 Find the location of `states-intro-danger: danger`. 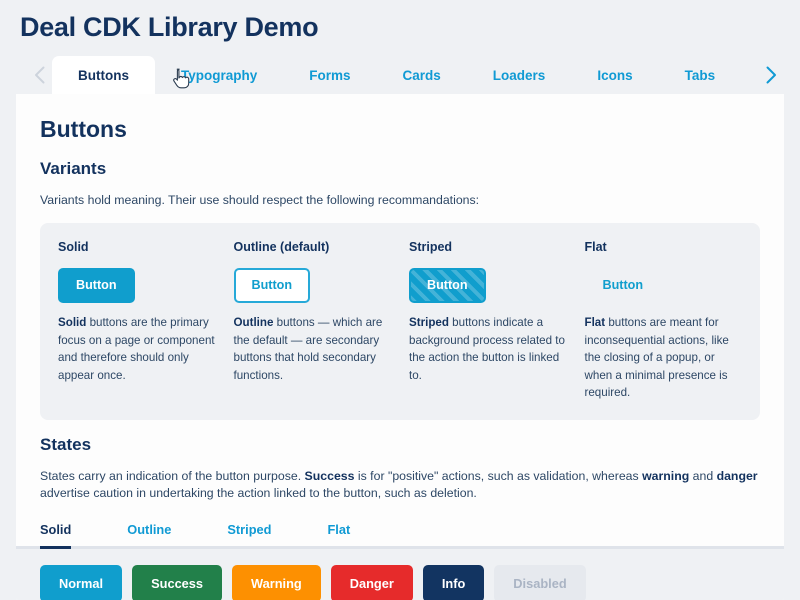

states-intro-danger: danger is located at coordinates (737, 475).